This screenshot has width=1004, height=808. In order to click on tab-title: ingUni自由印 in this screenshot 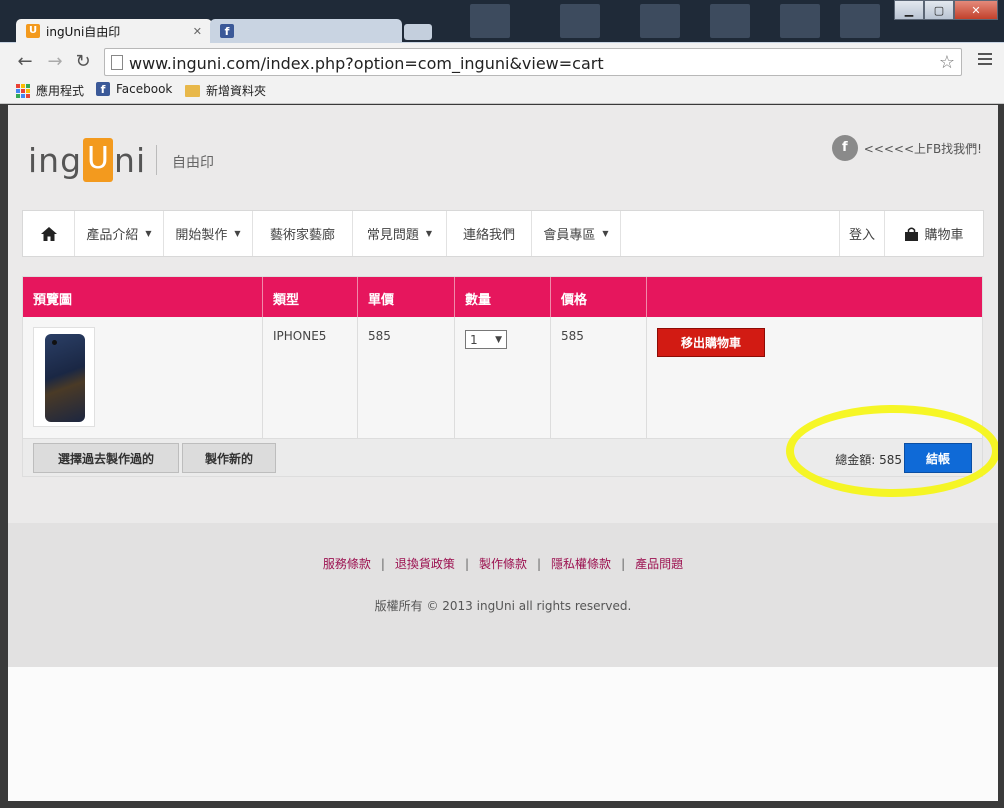, I will do `click(83, 31)`.